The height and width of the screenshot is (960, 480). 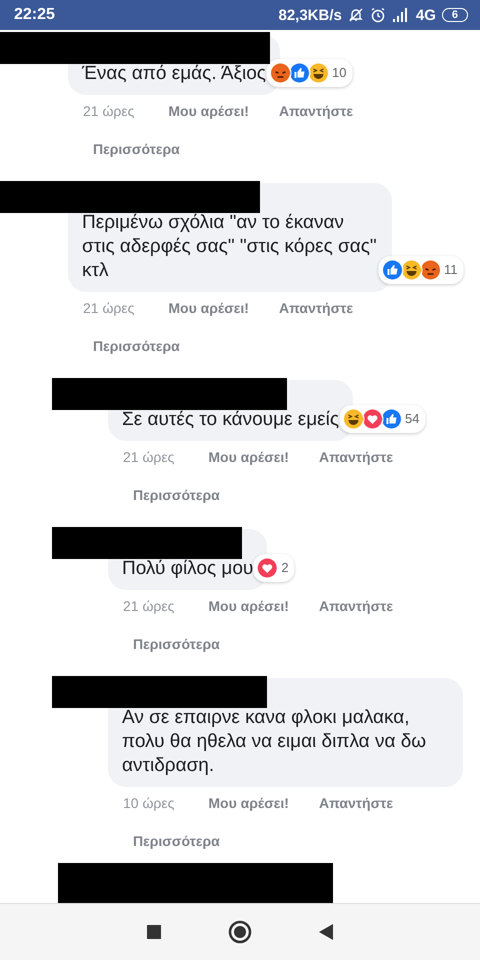 I want to click on reaction-count: 10, so click(x=339, y=73).